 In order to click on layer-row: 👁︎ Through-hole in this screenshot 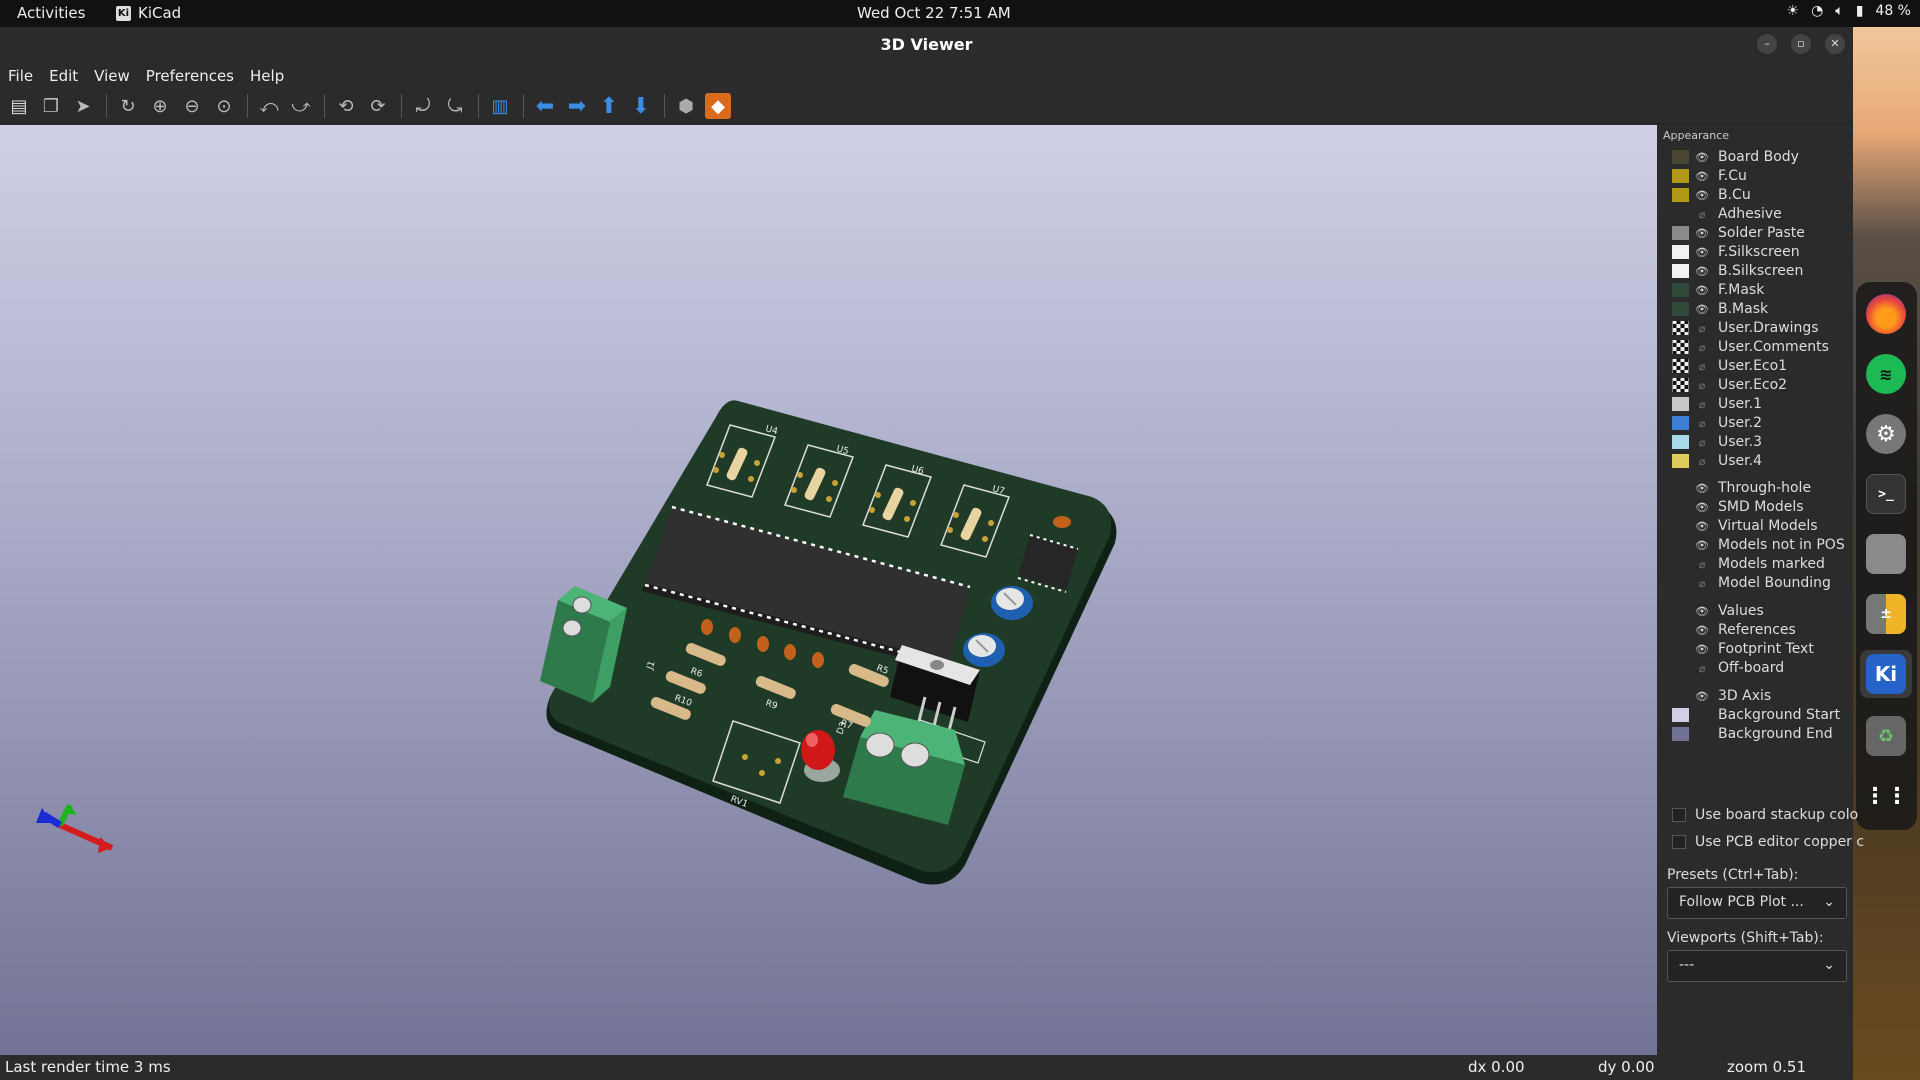, I will do `click(1741, 488)`.